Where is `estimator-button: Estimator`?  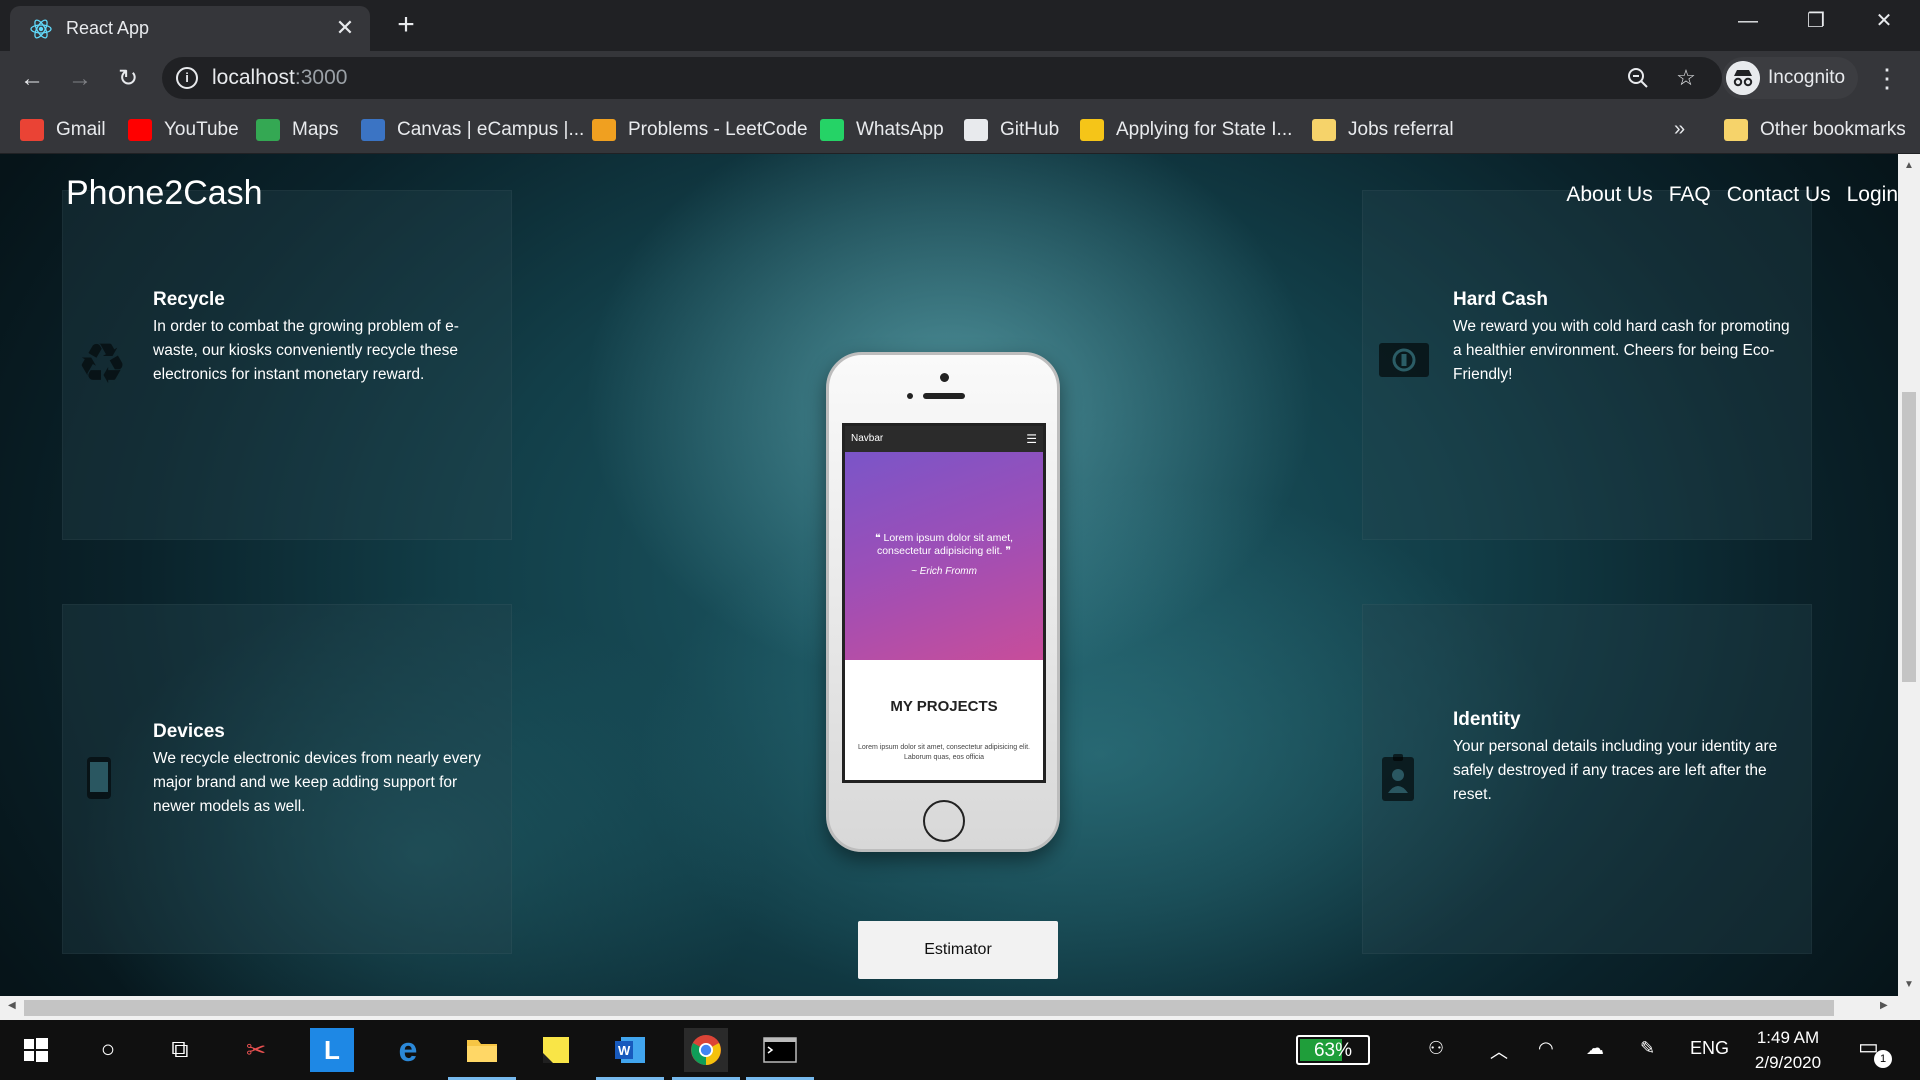
estimator-button: Estimator is located at coordinates (958, 950).